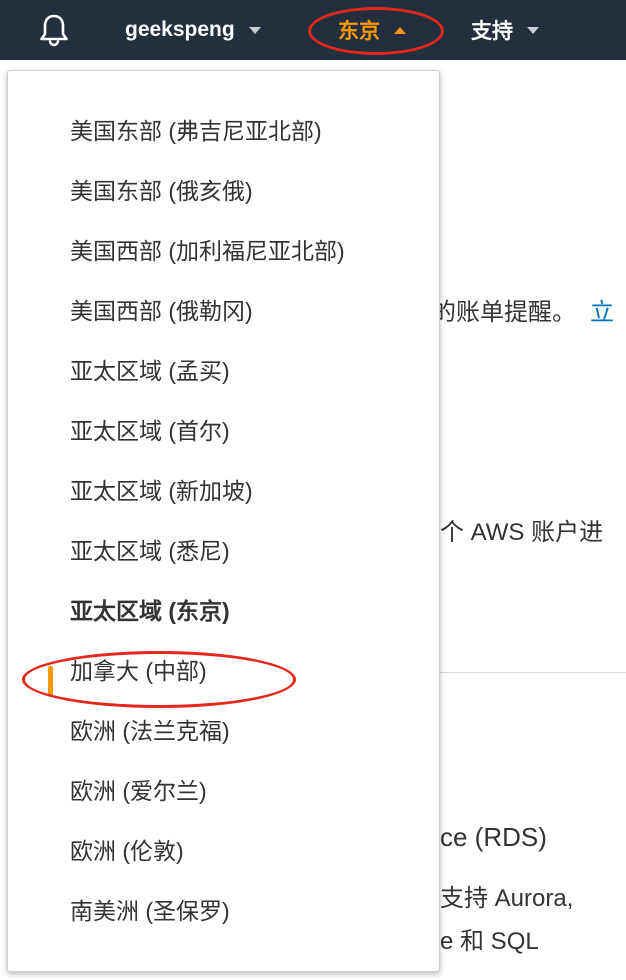 This screenshot has height=980, width=626. I want to click on region-item-us-west-2: 美国西部 (俄勒冈), so click(161, 311).